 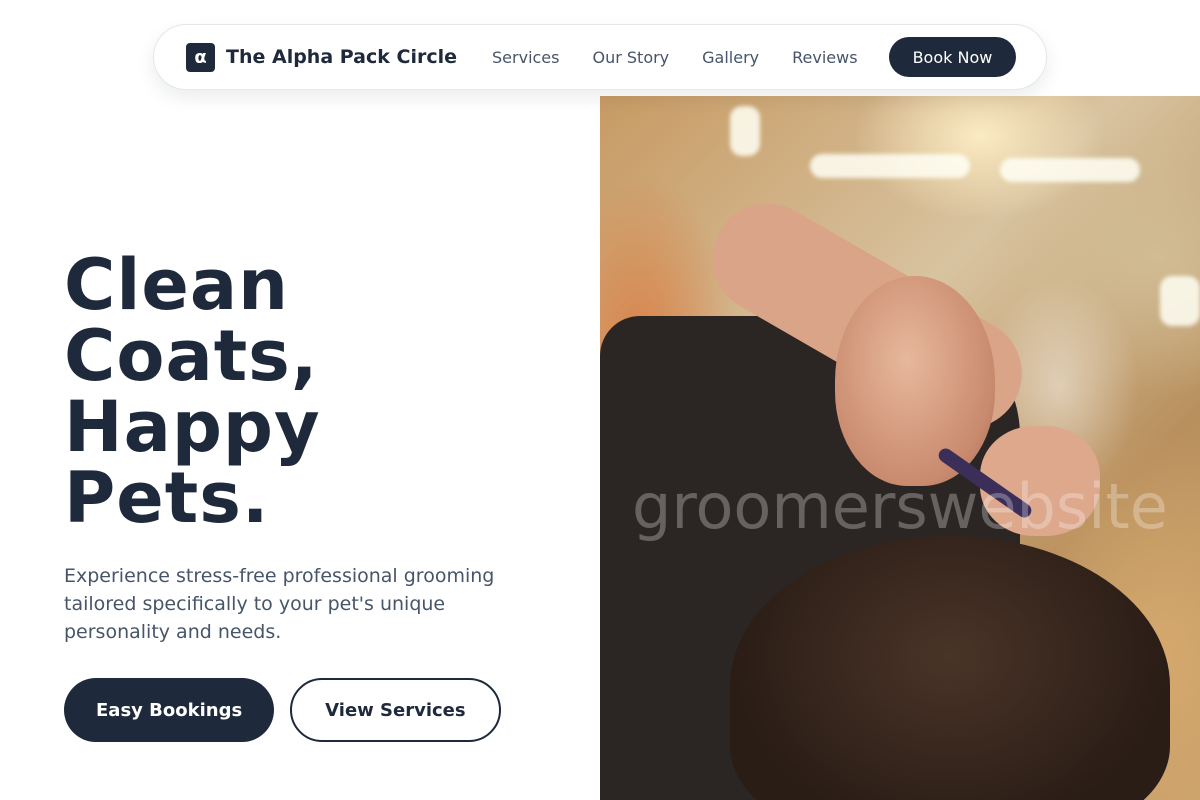 What do you see at coordinates (176, 285) in the screenshot?
I see `hero-title-line: Clean` at bounding box center [176, 285].